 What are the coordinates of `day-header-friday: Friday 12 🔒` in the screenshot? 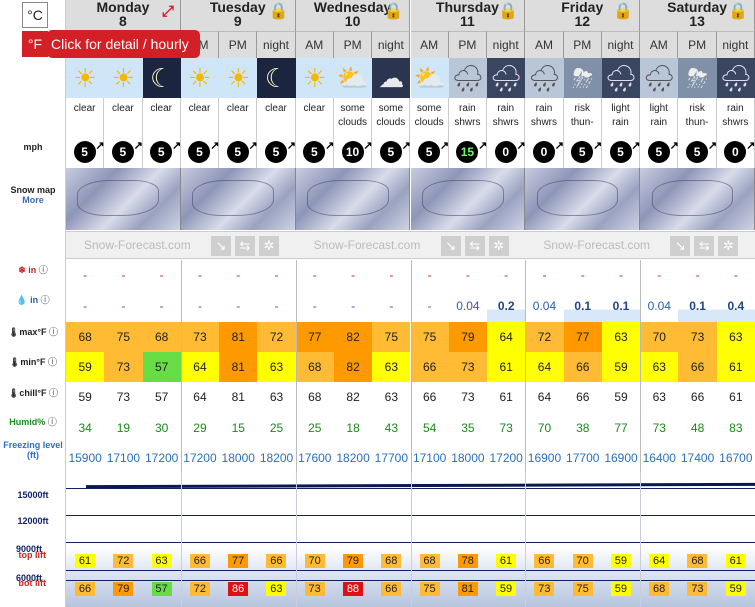 It's located at (583, 15).